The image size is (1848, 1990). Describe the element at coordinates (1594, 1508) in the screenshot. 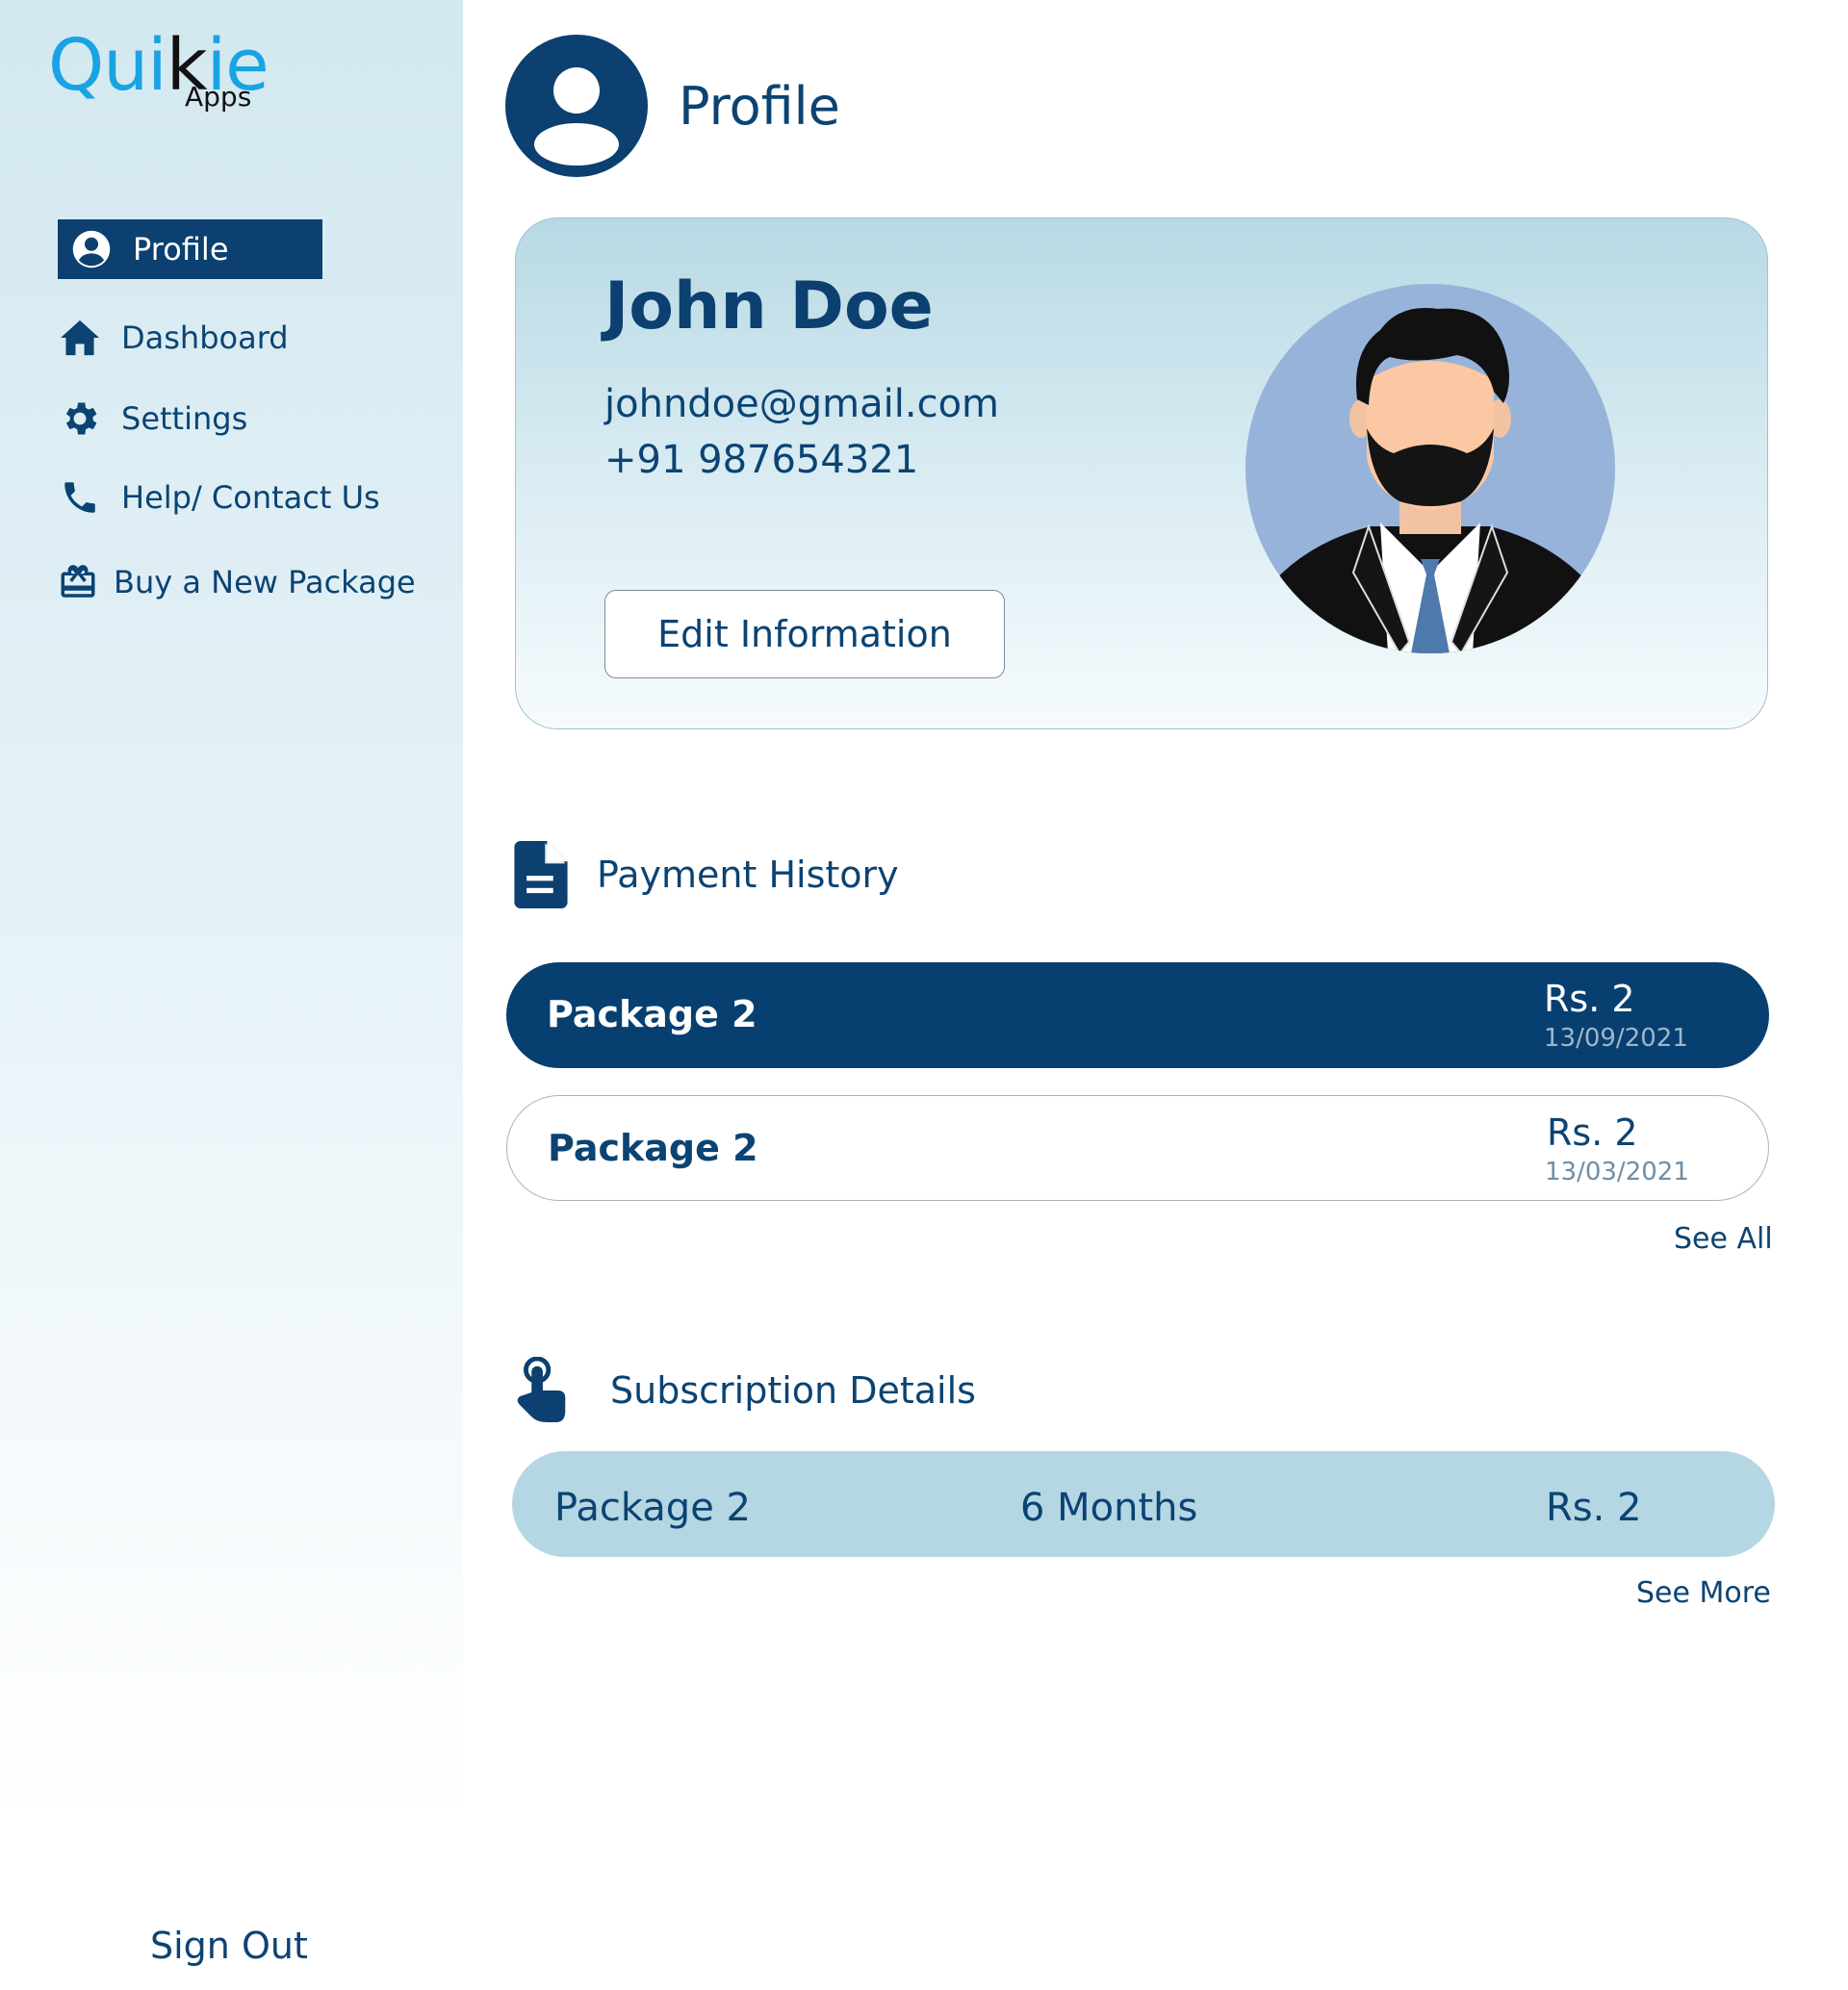

I see `subscription-amount: Rs. 2` at that location.